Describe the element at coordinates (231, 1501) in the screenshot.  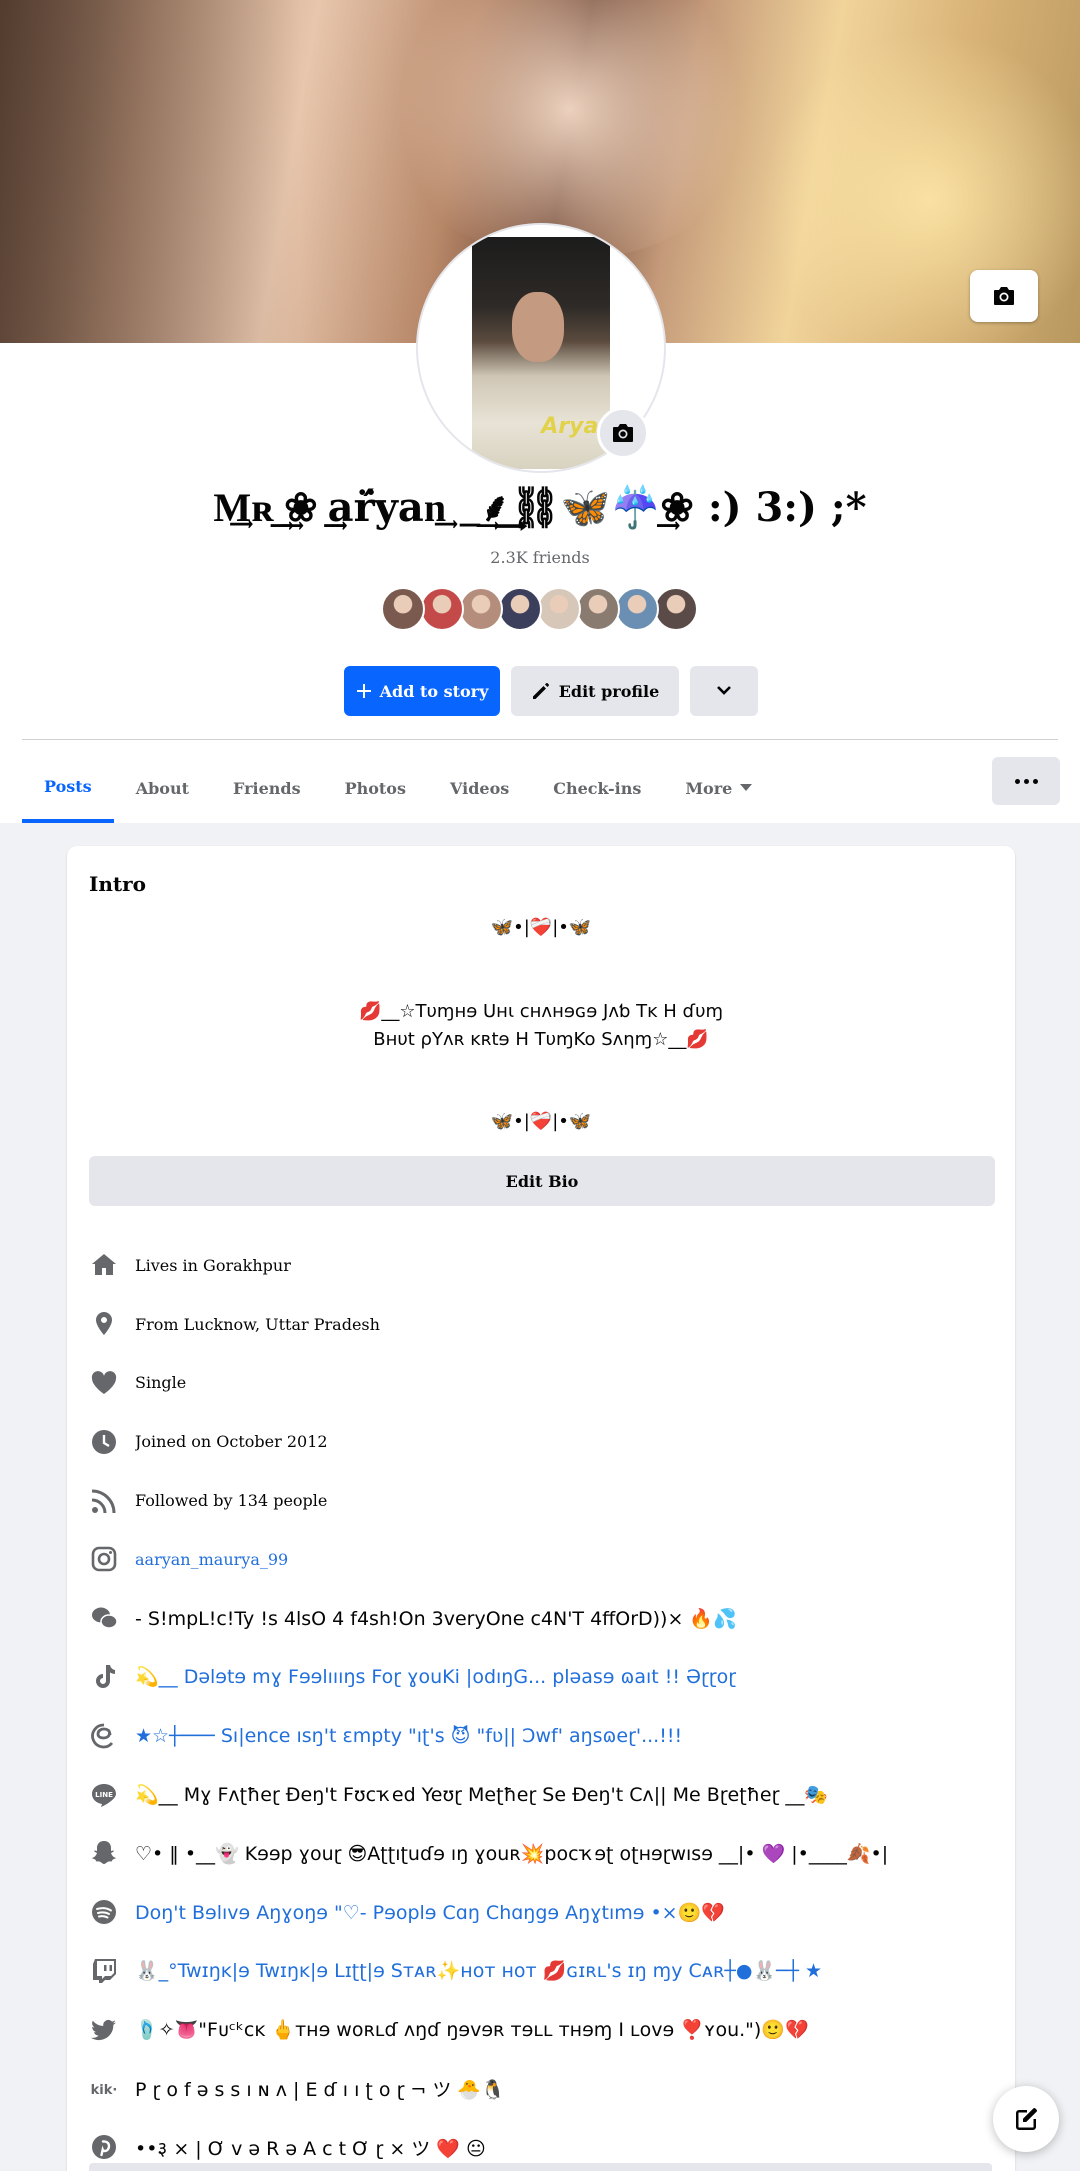
I see `intro-detail-text: Followed by 134 people` at that location.